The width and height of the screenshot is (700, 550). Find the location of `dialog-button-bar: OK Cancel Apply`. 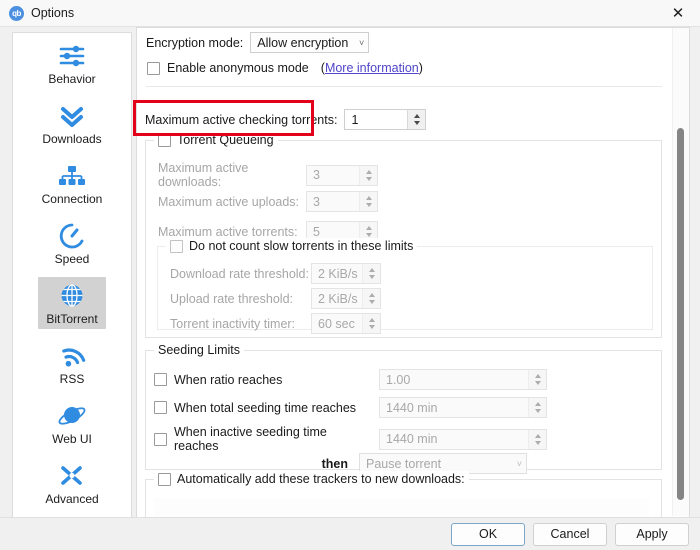

dialog-button-bar: OK Cancel Apply is located at coordinates (350, 533).